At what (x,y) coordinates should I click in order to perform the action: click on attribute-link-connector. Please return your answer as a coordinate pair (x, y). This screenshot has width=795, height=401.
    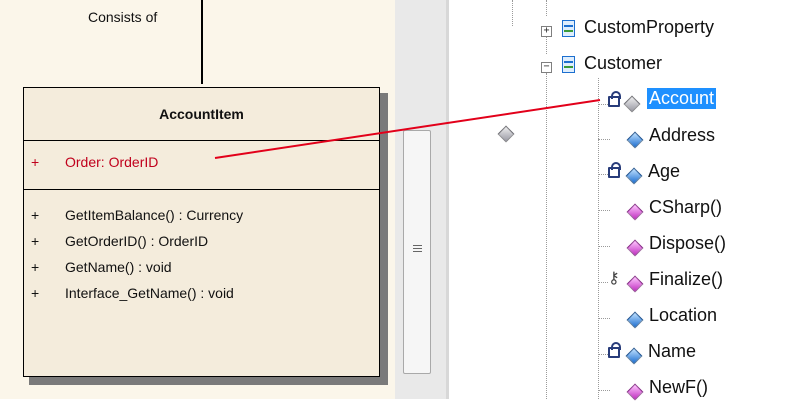
    Looking at the image, I should click on (407, 129).